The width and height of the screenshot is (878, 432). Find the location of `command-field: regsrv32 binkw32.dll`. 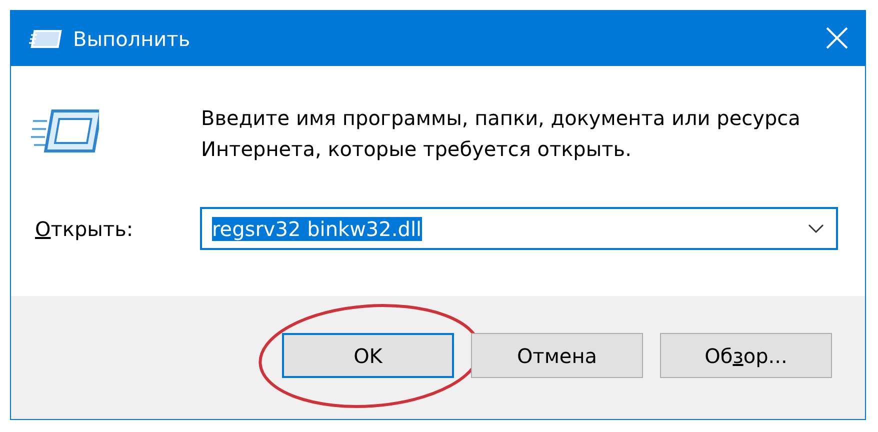

command-field: regsrv32 binkw32.dll is located at coordinates (519, 228).